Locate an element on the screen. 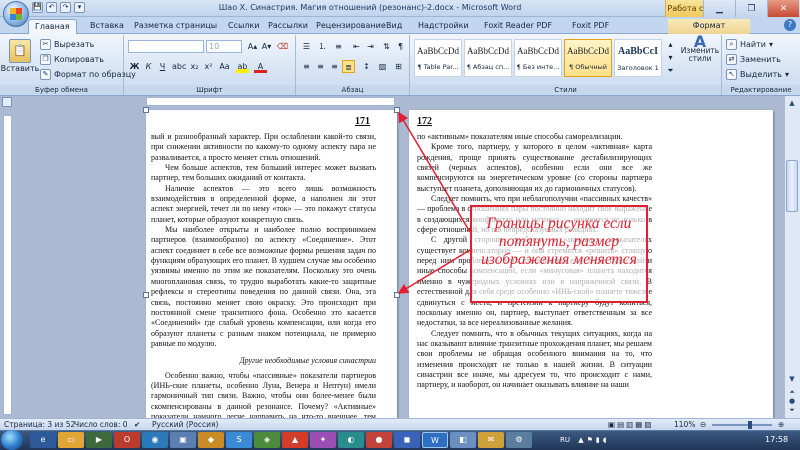 Image resolution: width=800 pixels, height=450 pixels. app-icon: ▣ is located at coordinates (183, 440).